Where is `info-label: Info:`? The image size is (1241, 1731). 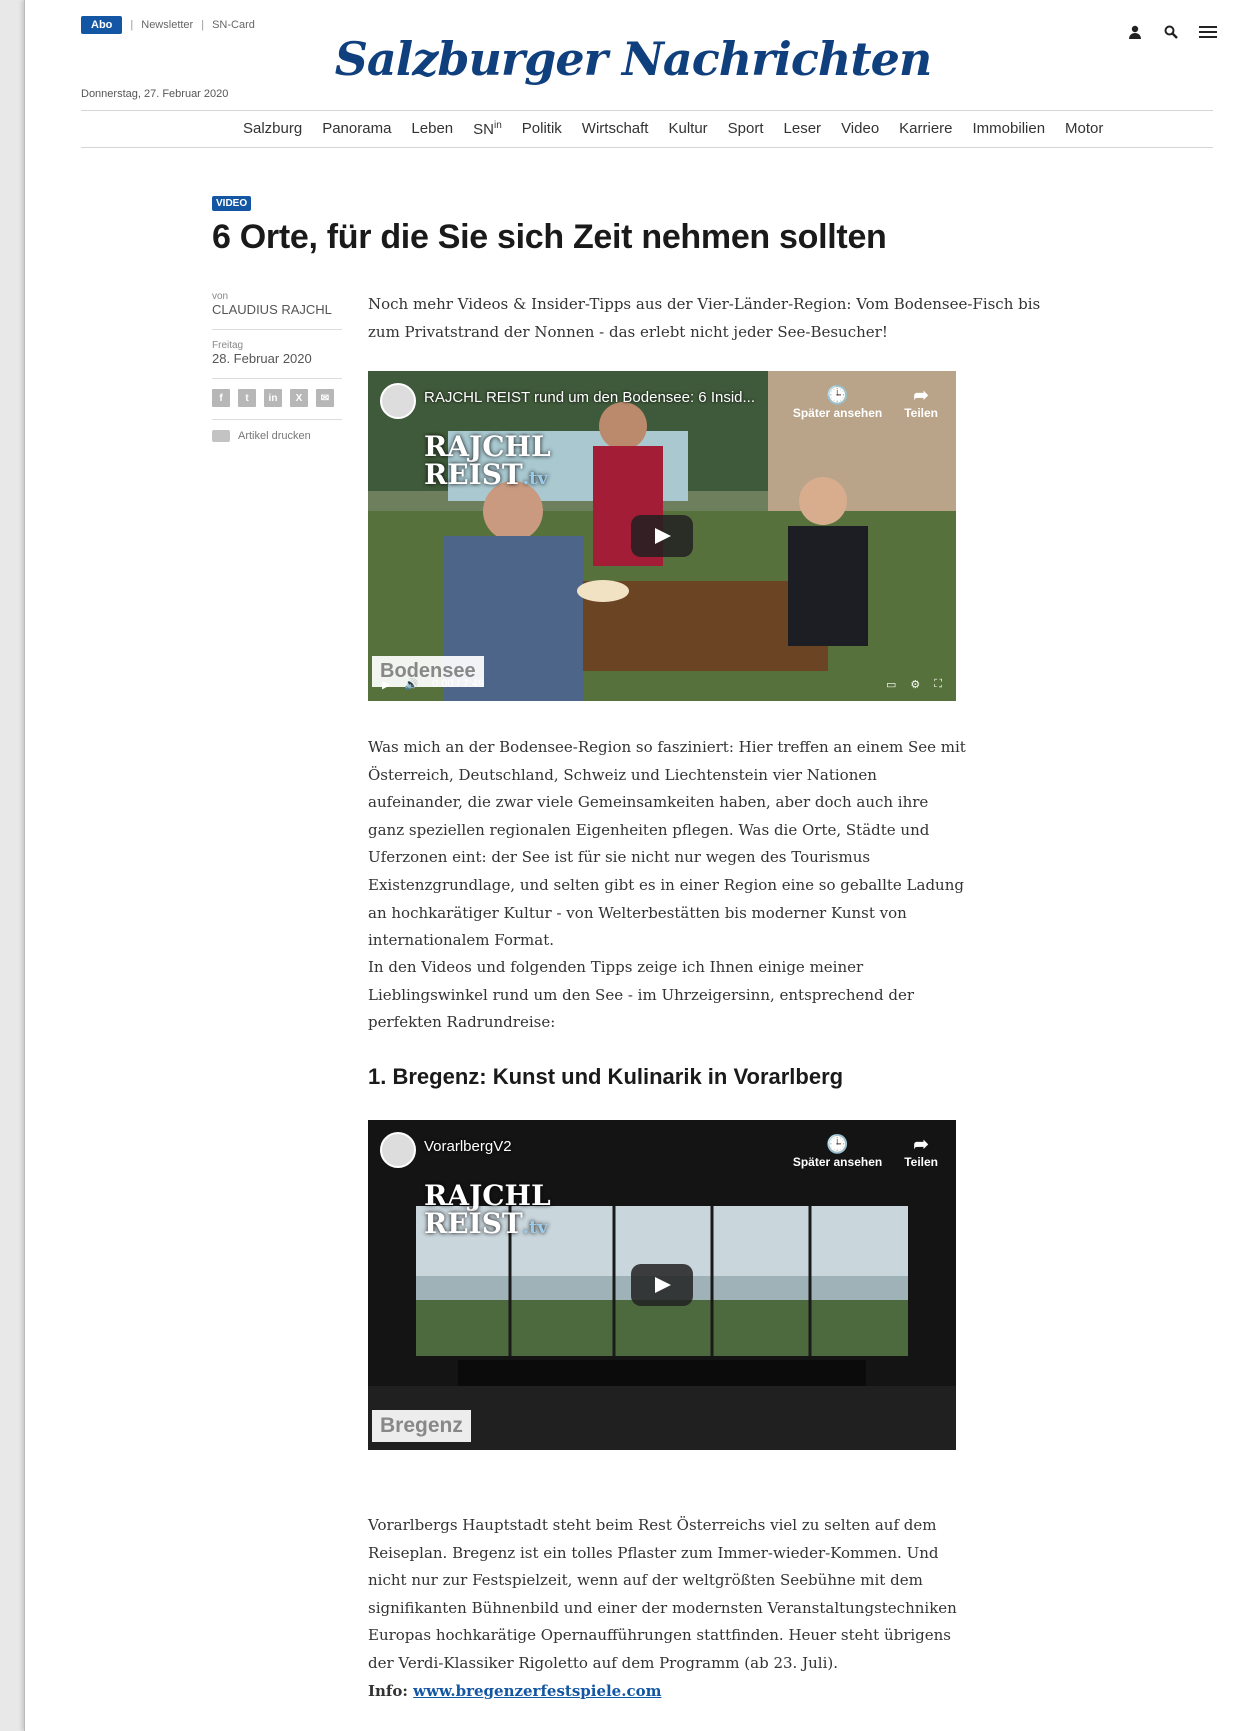 info-label: Info: is located at coordinates (388, 1691).